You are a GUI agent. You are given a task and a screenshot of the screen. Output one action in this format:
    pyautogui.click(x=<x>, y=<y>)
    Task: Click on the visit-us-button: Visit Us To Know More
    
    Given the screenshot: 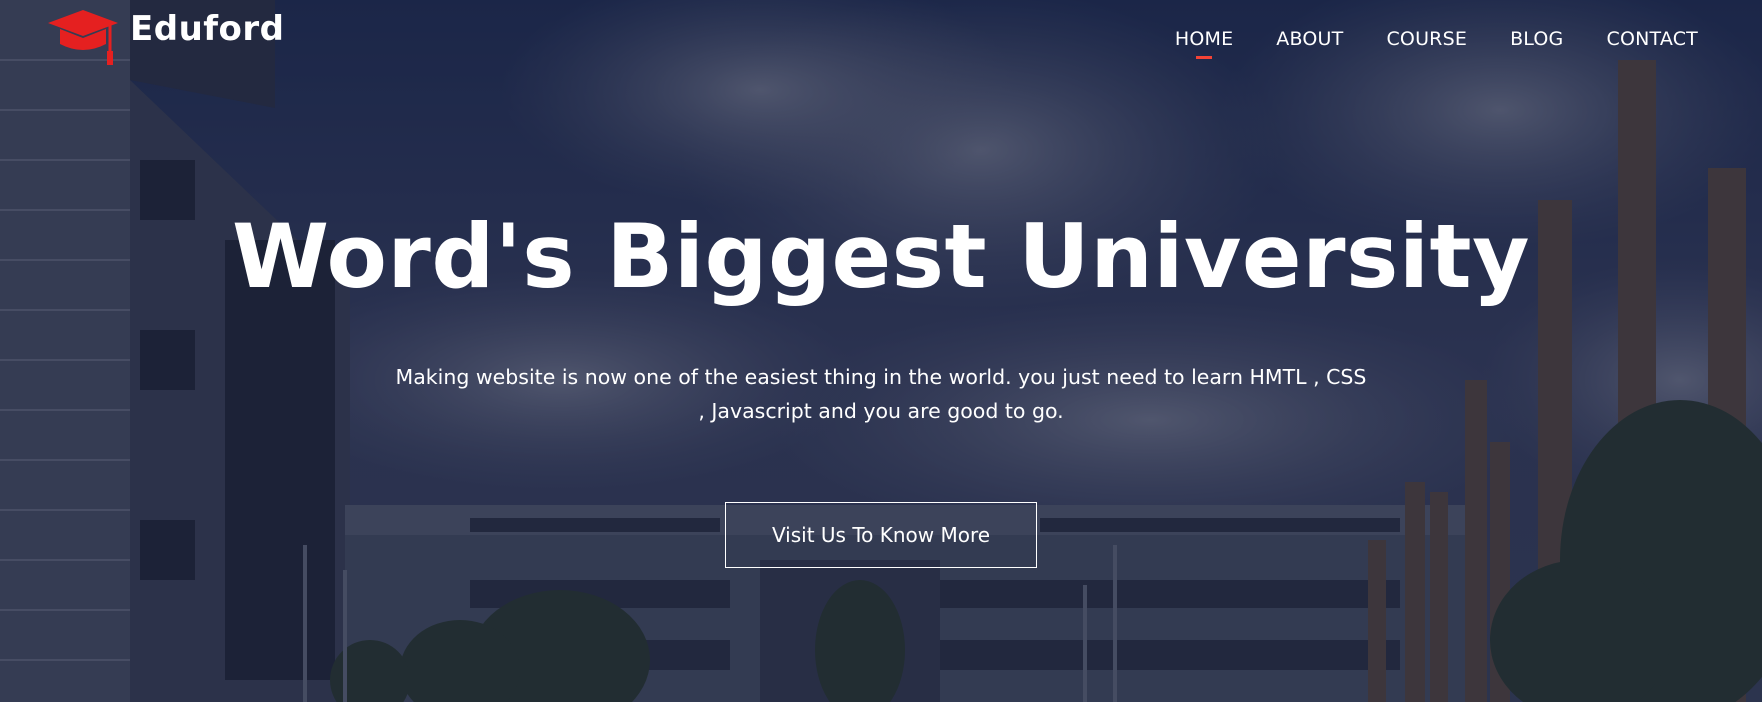 What is the action you would take?
    pyautogui.click(x=881, y=535)
    